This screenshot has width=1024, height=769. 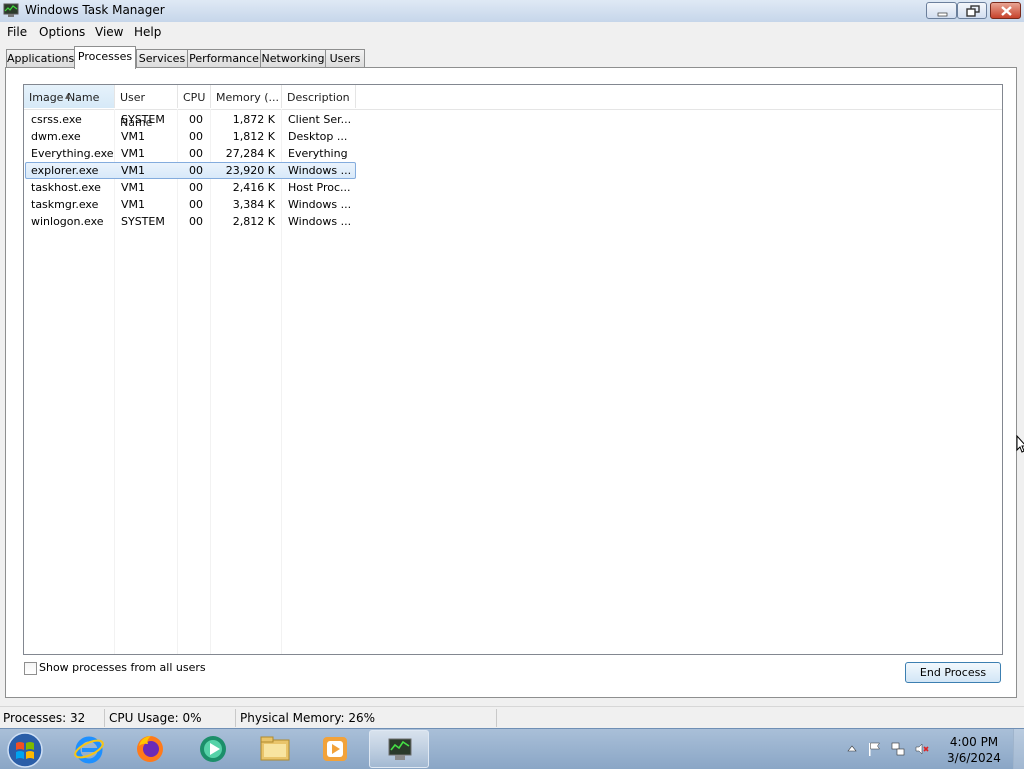 What do you see at coordinates (40, 58) in the screenshot?
I see `tab-applications: Applications` at bounding box center [40, 58].